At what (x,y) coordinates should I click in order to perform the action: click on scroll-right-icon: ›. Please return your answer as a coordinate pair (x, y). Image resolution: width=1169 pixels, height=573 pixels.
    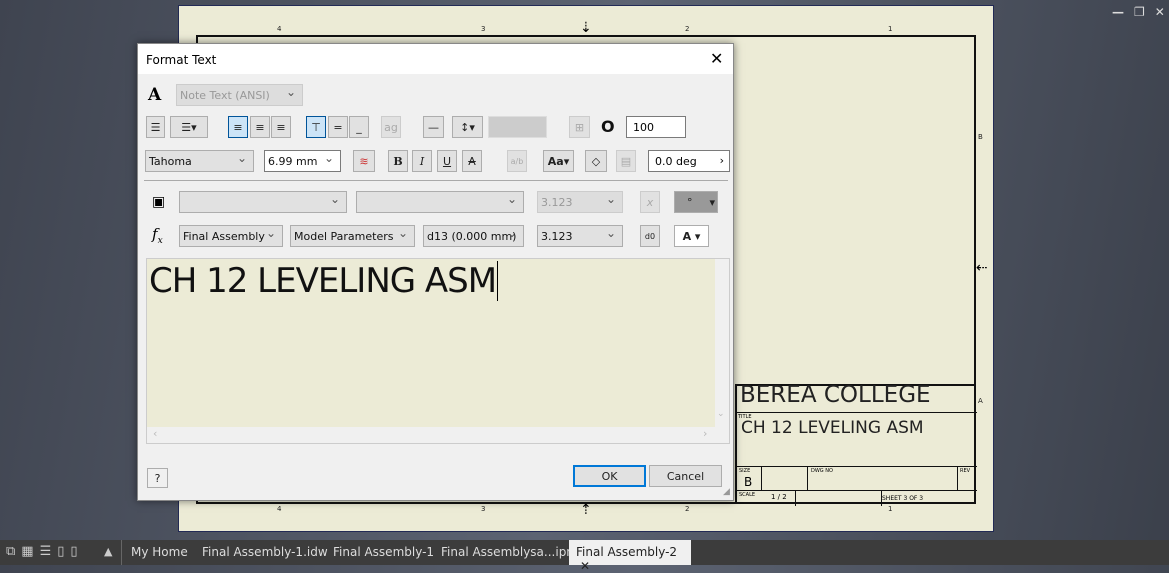
    Looking at the image, I should click on (705, 433).